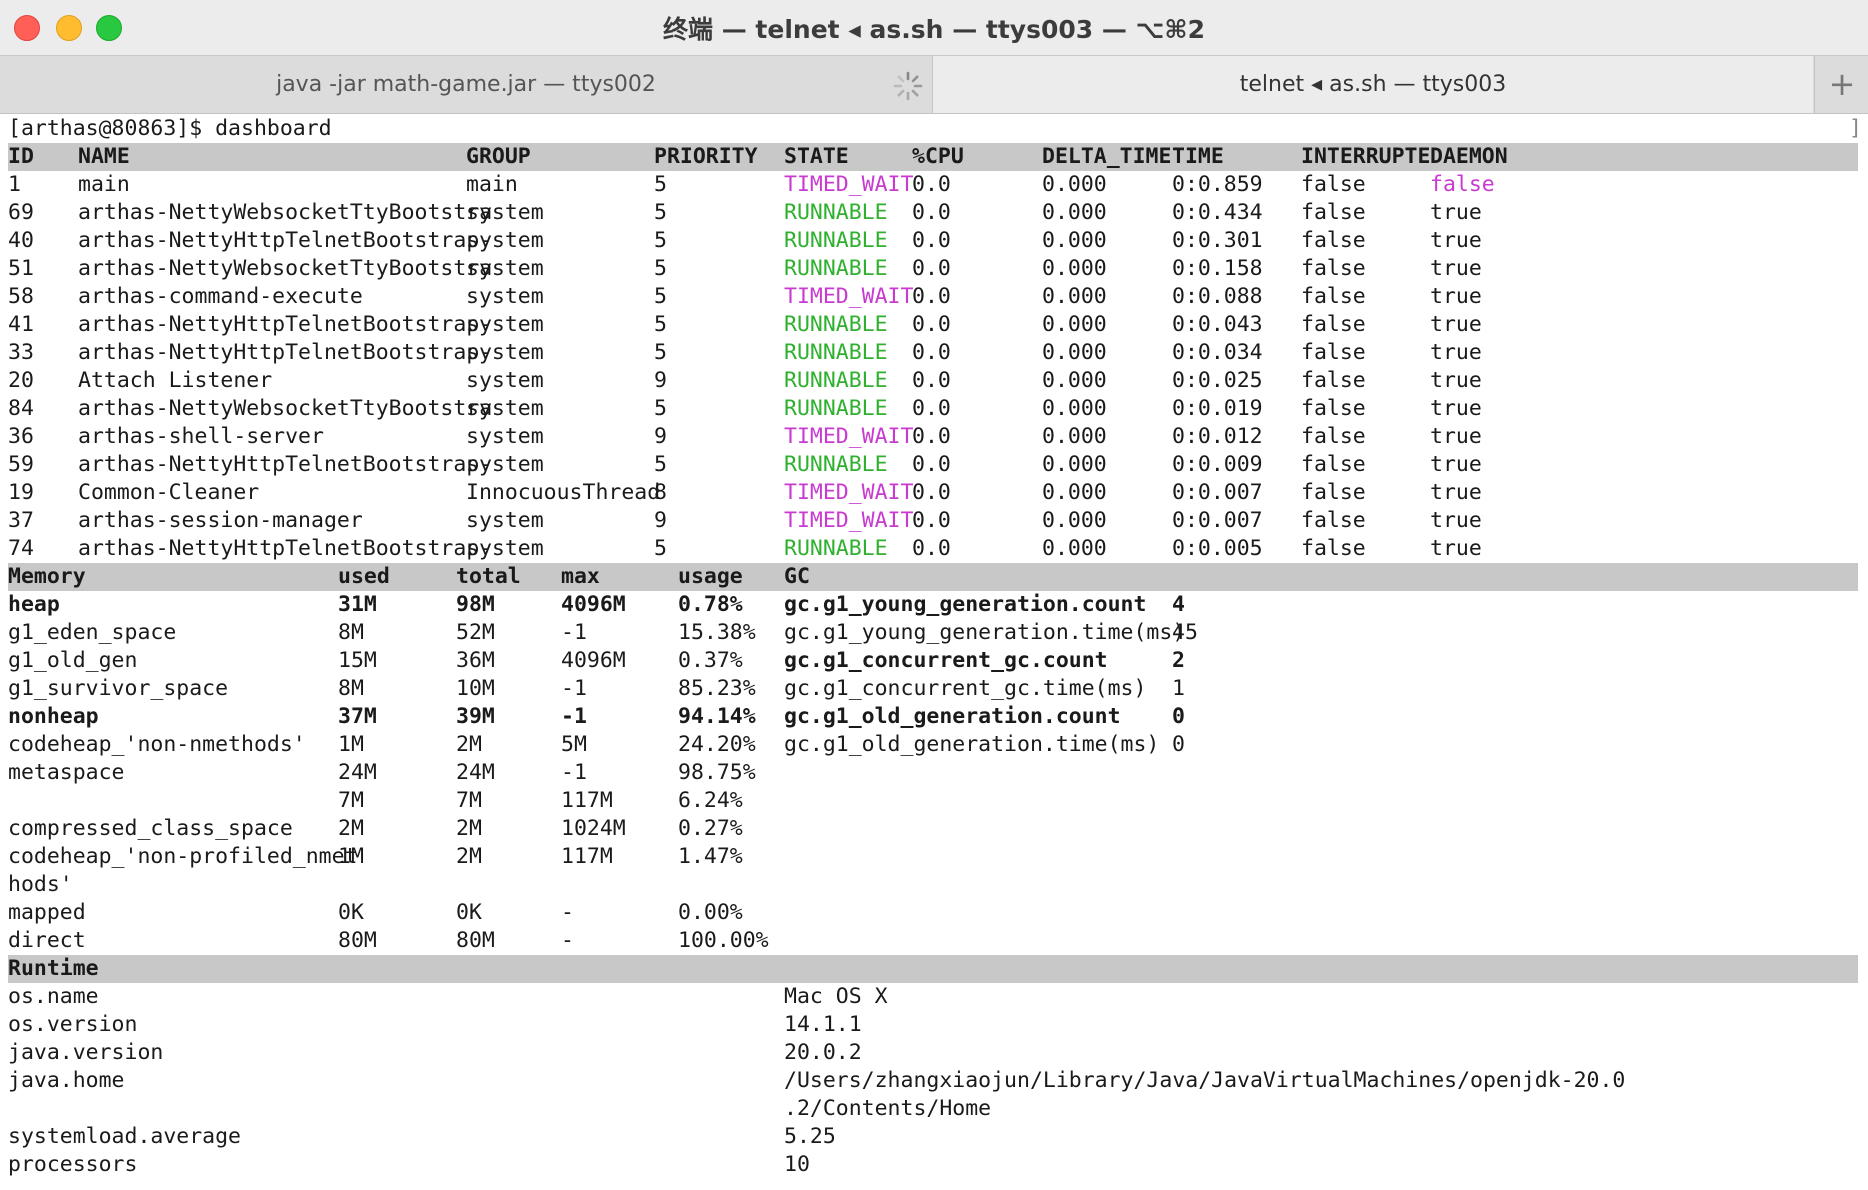 Image resolution: width=1868 pixels, height=1190 pixels. Describe the element at coordinates (498, 156) in the screenshot. I see `thread-header-group: GROUP` at that location.